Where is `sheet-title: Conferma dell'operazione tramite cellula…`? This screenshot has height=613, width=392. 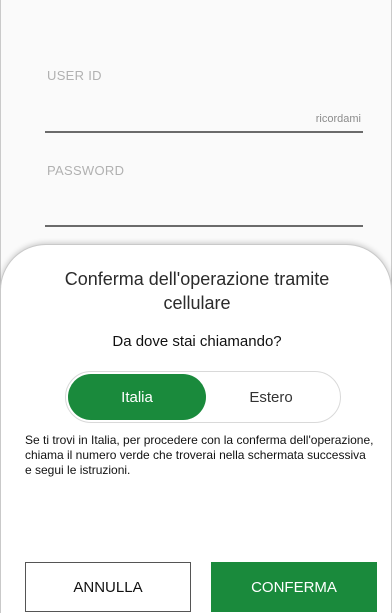
sheet-title: Conferma dell'operazione tramite cellula… is located at coordinates (196, 291).